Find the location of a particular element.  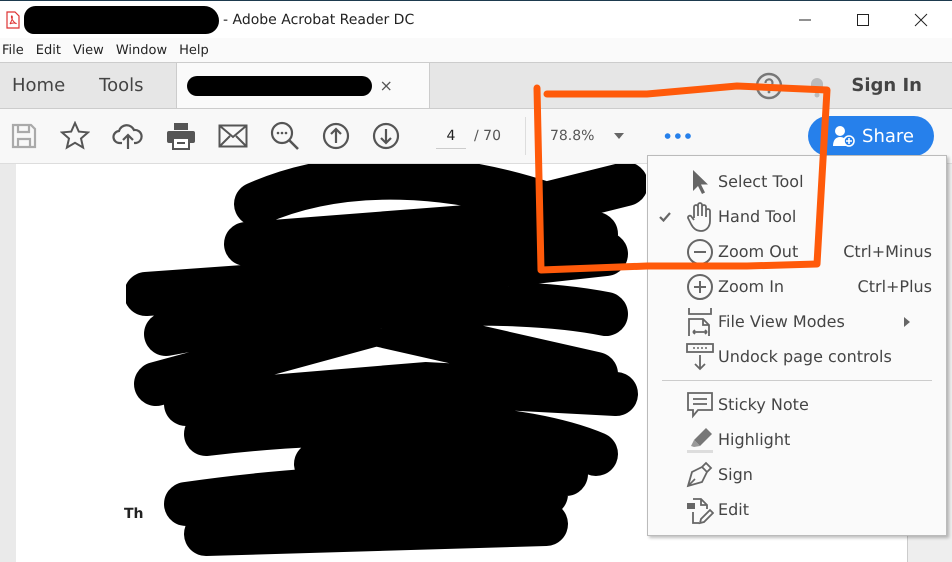

mail-icon is located at coordinates (233, 136).